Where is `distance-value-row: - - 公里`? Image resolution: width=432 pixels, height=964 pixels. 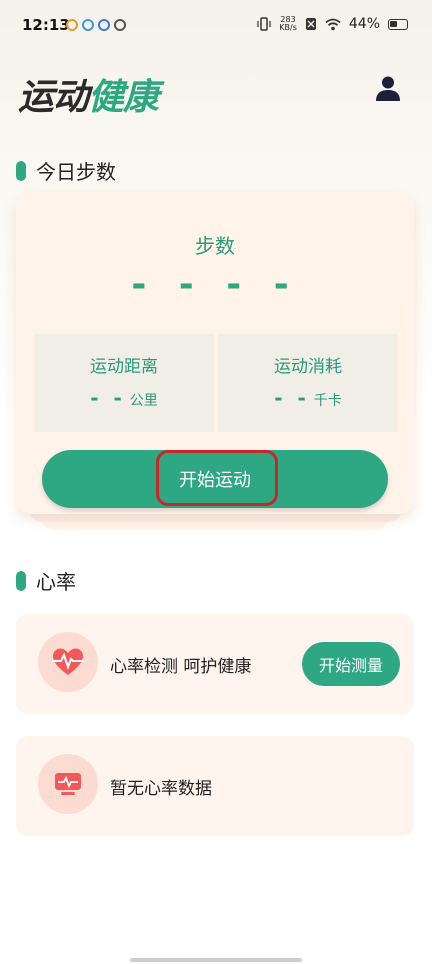
distance-value-row: - - 公里 is located at coordinates (124, 398).